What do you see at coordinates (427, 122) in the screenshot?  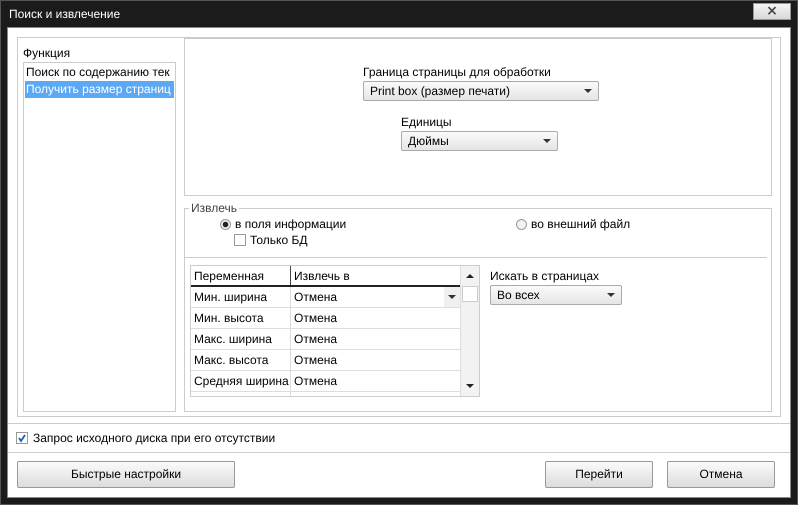 I see `units-label: Единицы` at bounding box center [427, 122].